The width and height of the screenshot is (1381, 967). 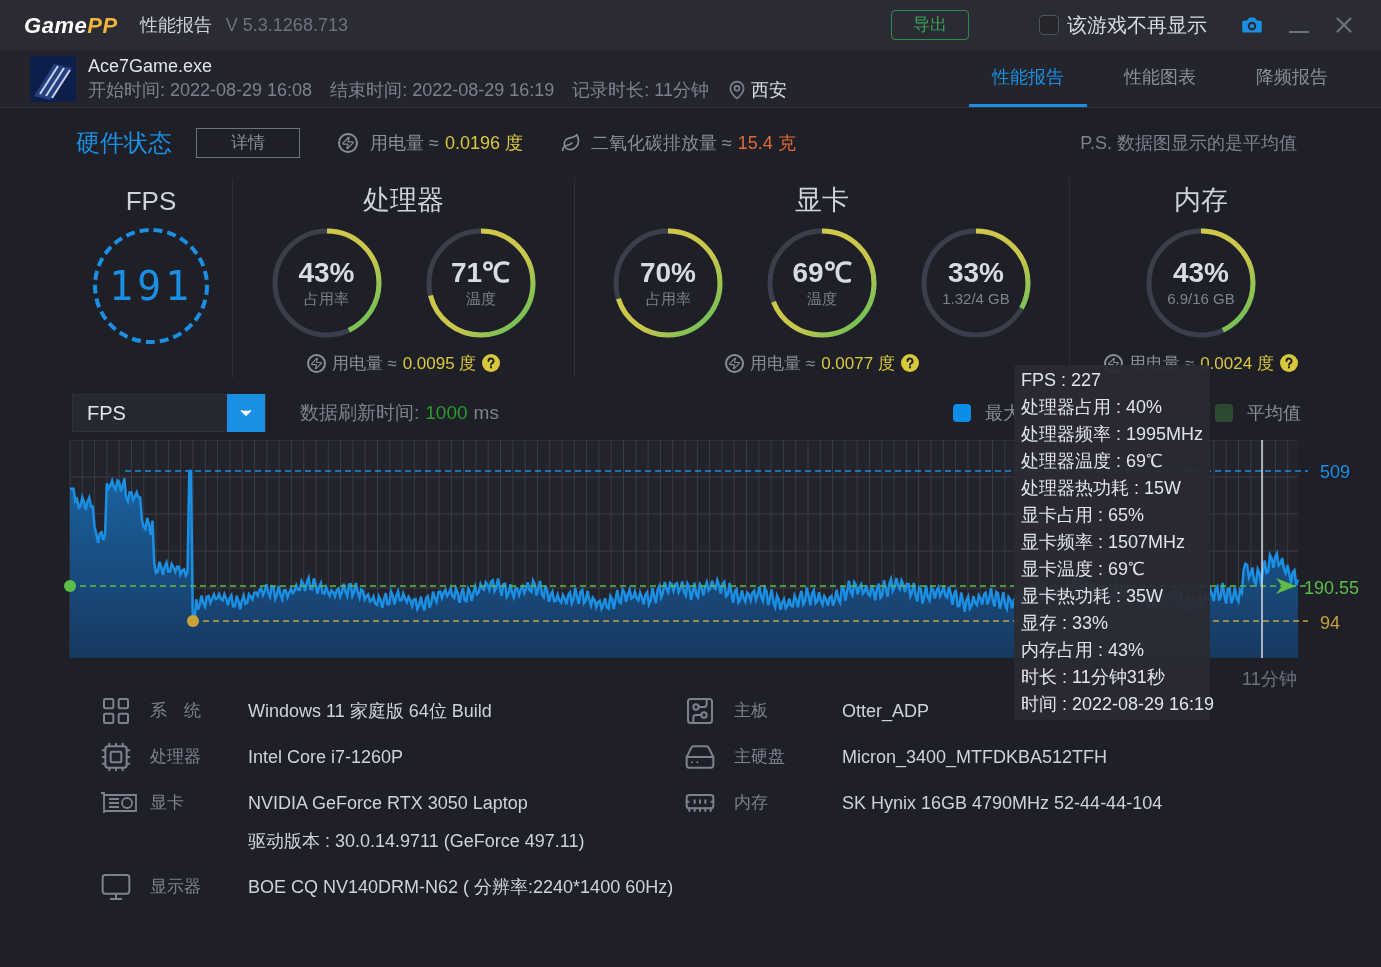 I want to click on legend-label: 平均值, so click(x=1274, y=413).